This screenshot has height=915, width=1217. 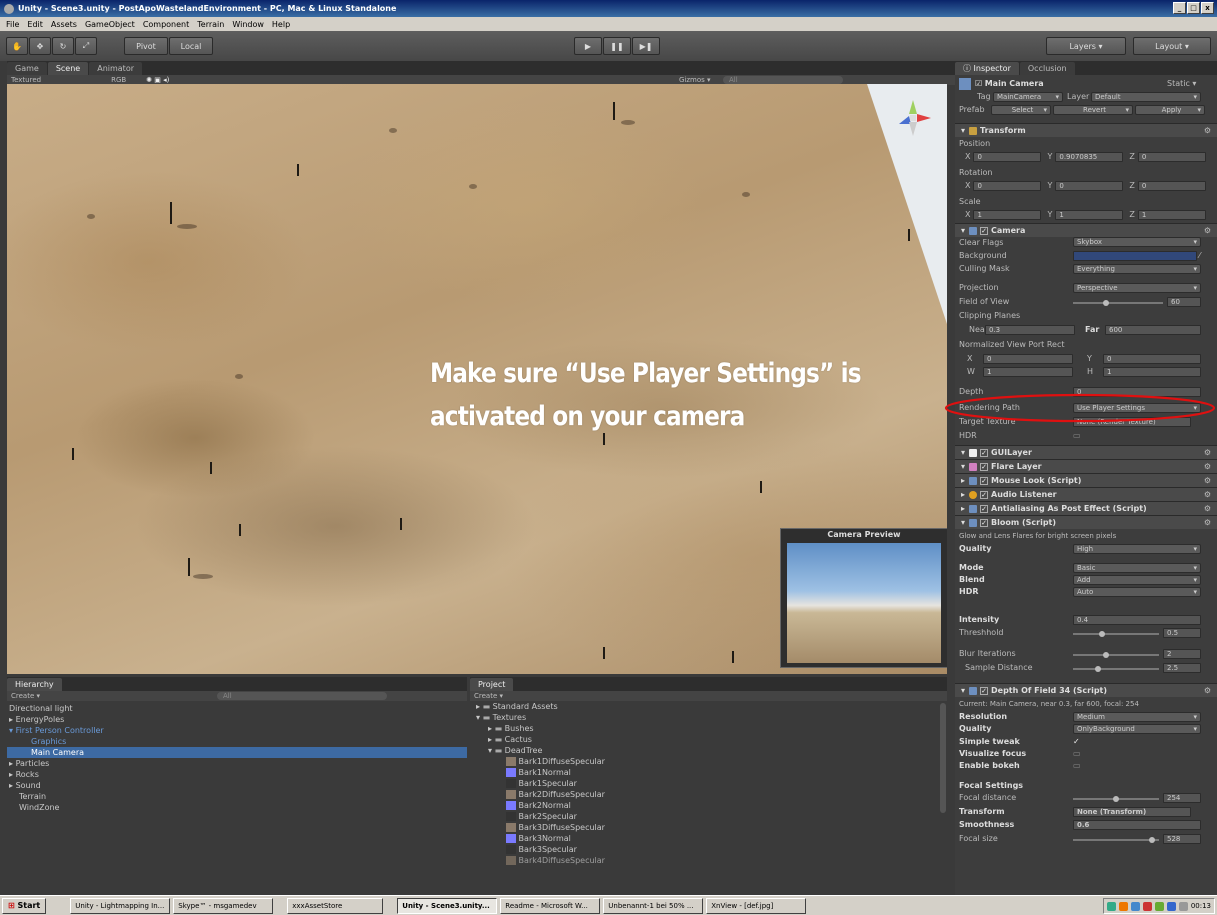 What do you see at coordinates (1086, 230) in the screenshot?
I see `camera-component-header: ▾ ✓ Camera ⚙` at bounding box center [1086, 230].